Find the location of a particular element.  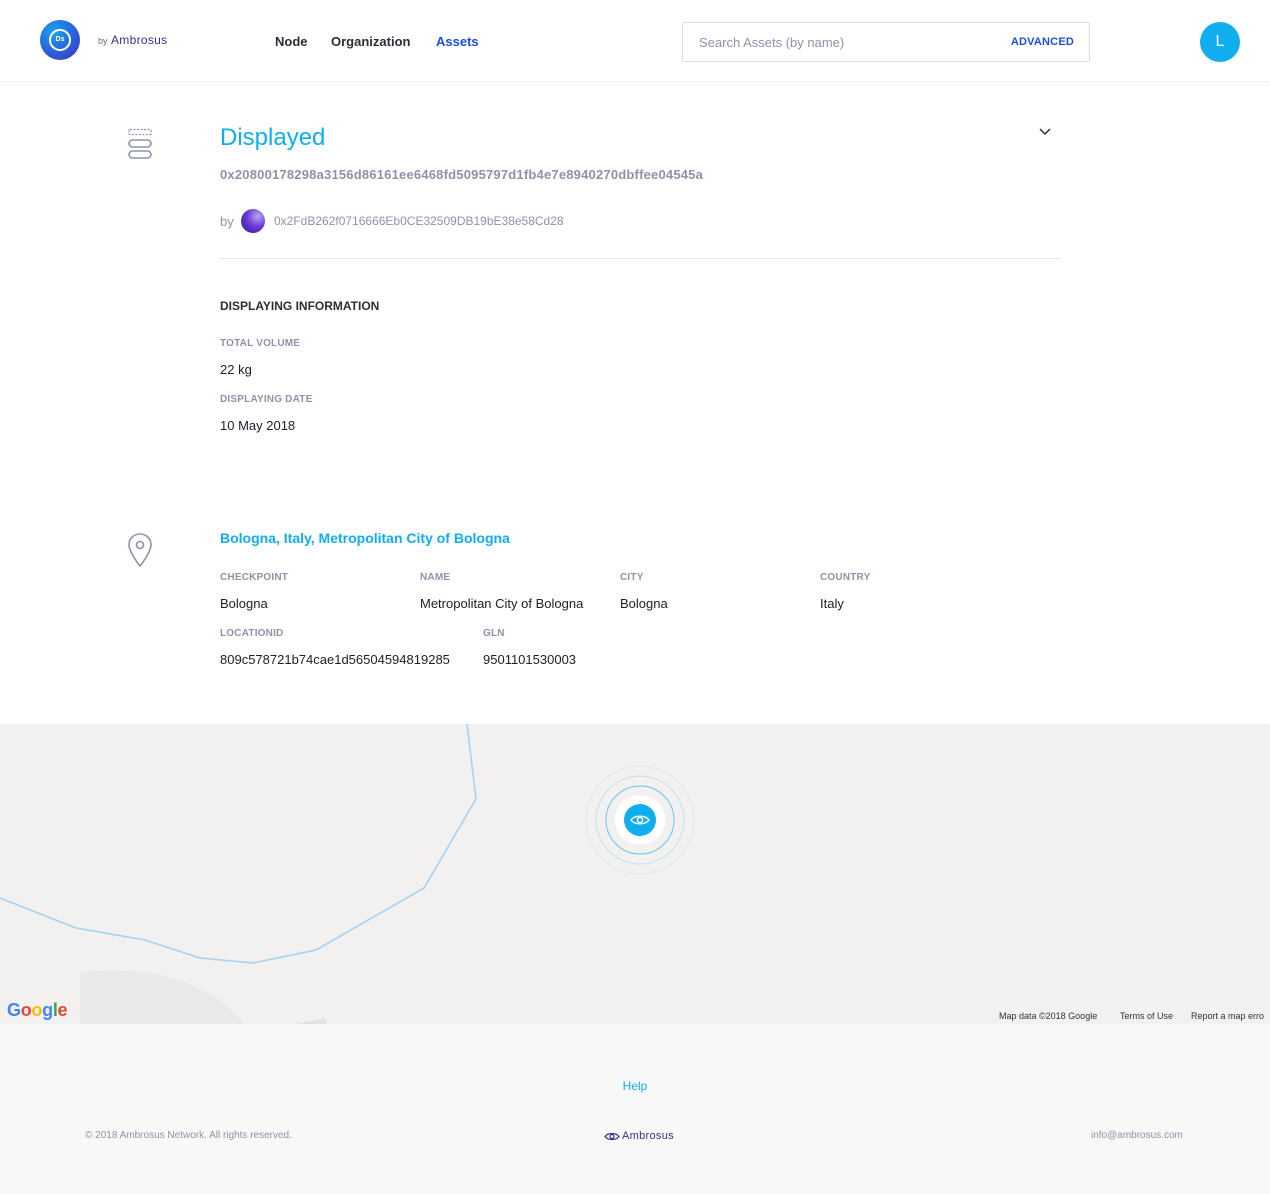

field-value-city: Bologna is located at coordinates (644, 603).